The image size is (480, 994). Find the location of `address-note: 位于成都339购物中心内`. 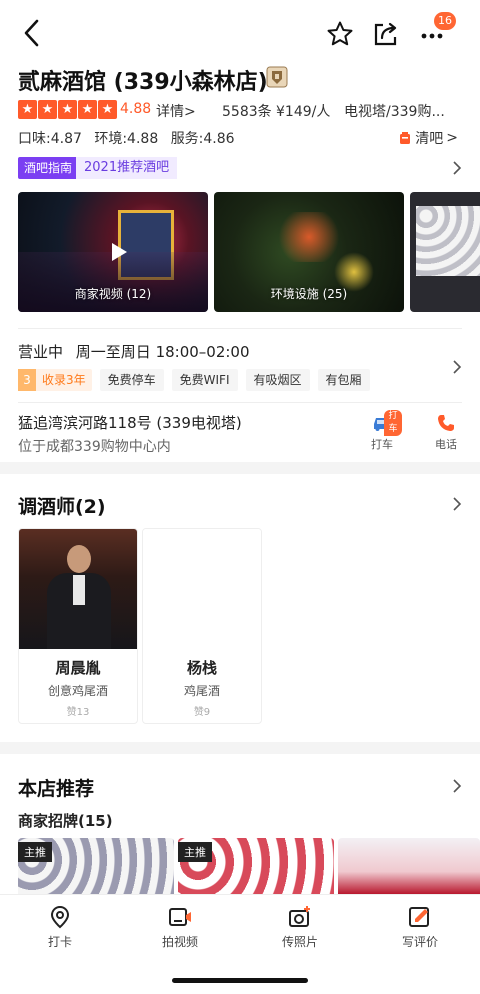

address-note: 位于成都339购物中心内 is located at coordinates (94, 447).